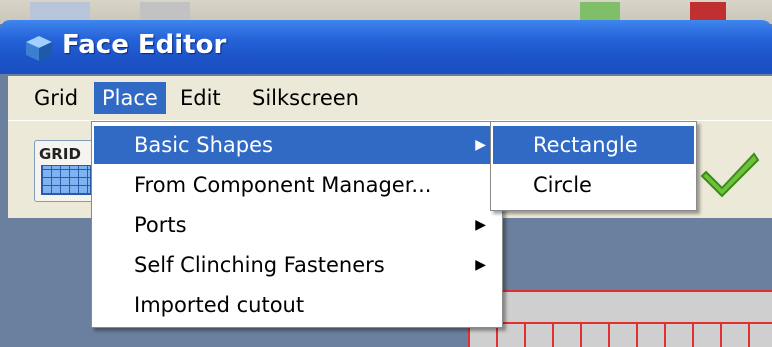 The width and height of the screenshot is (772, 347). I want to click on menu-place: Place, so click(130, 98).